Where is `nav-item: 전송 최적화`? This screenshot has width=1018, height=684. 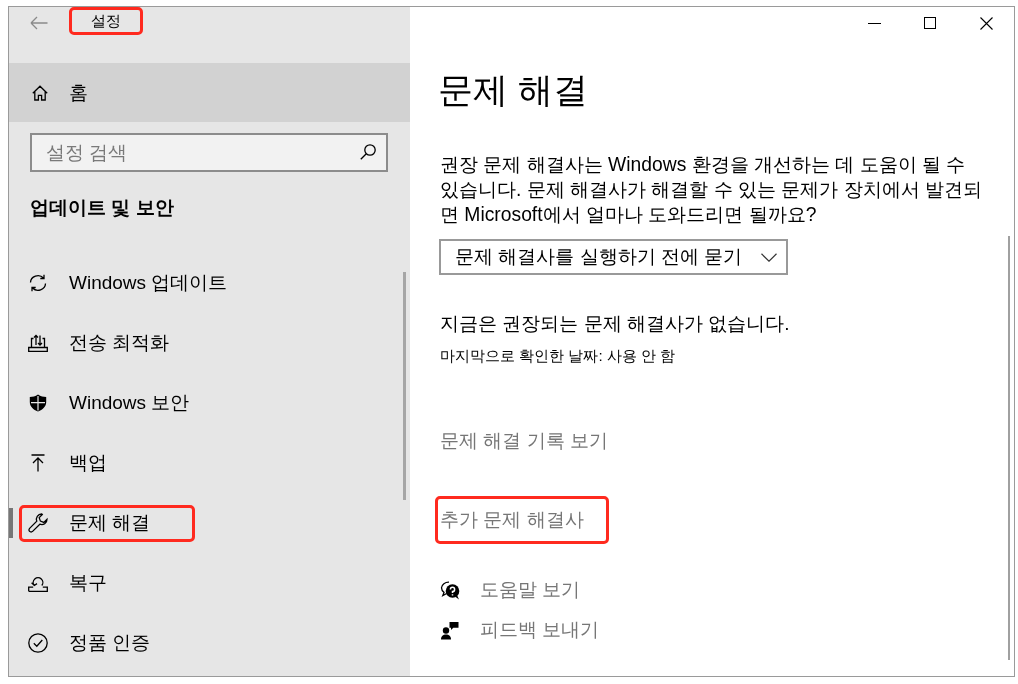 nav-item: 전송 최적화 is located at coordinates (117, 343).